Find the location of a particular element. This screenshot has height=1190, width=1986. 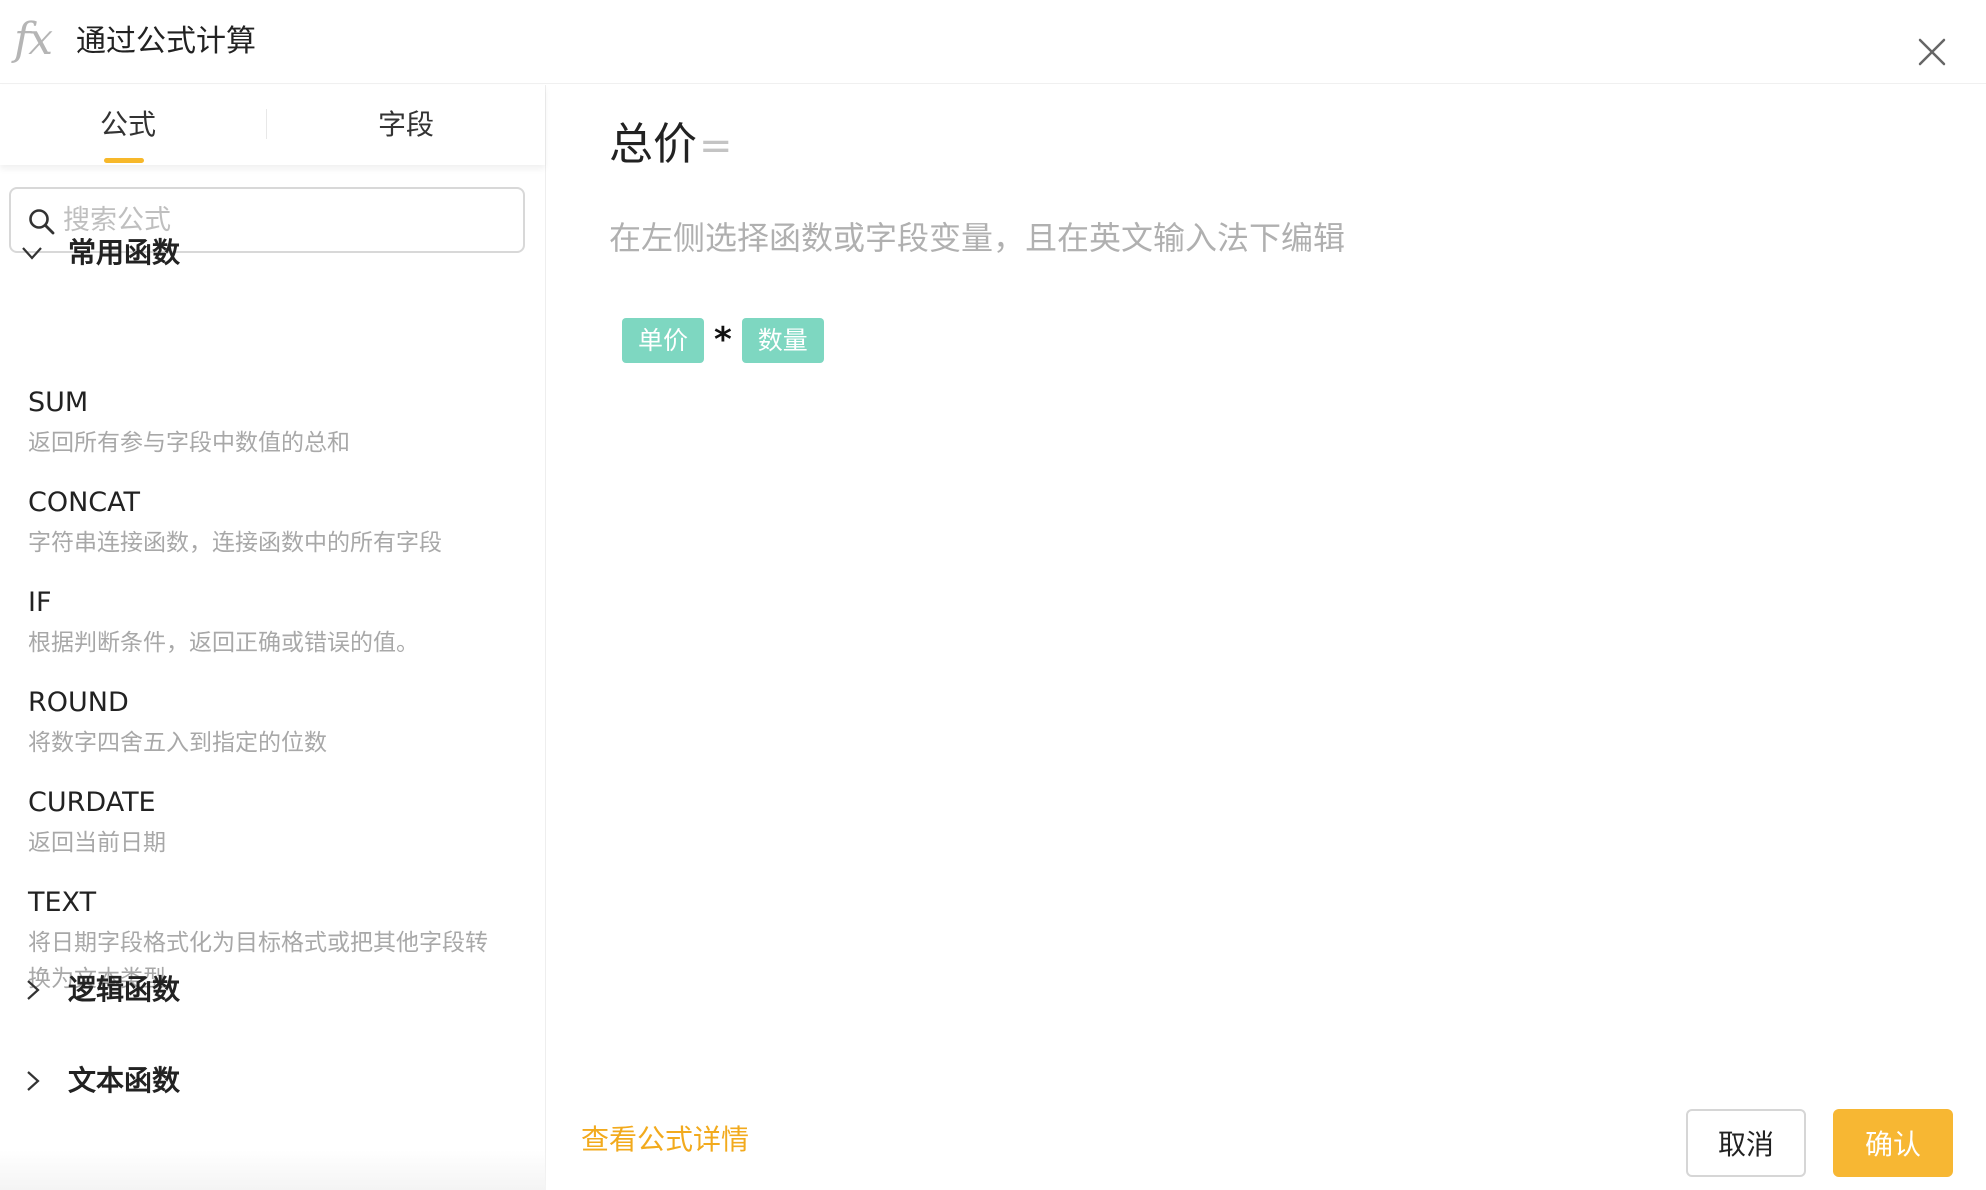

group-common-functions: 常用函数 is located at coordinates (273, 253).